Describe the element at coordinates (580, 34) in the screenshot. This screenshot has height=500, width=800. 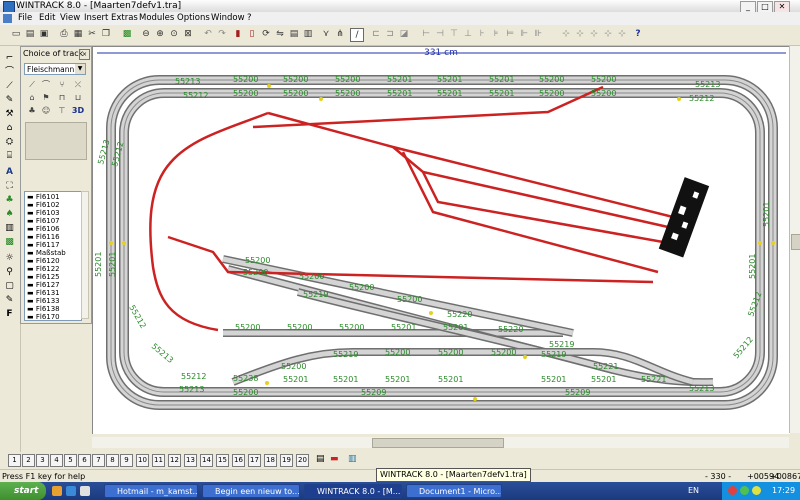
I see `grid-tool-2-icon: ⊹` at that location.